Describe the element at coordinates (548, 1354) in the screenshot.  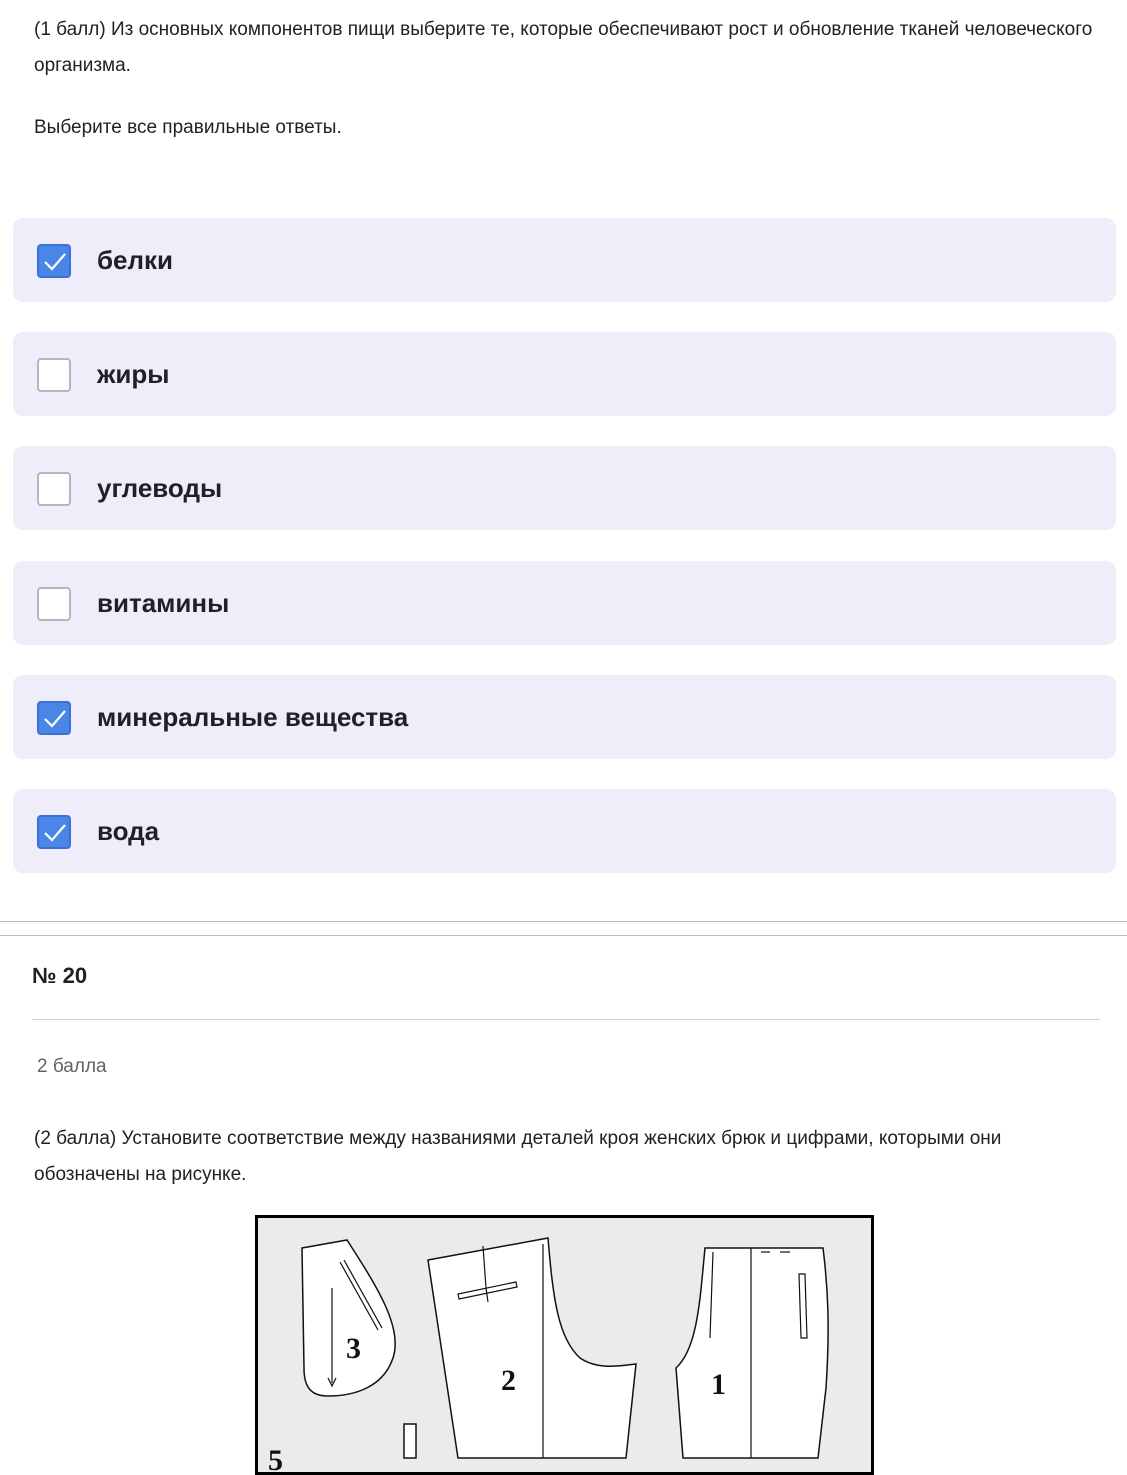
I see `pattern-drawing: 3 2 1 5` at that location.